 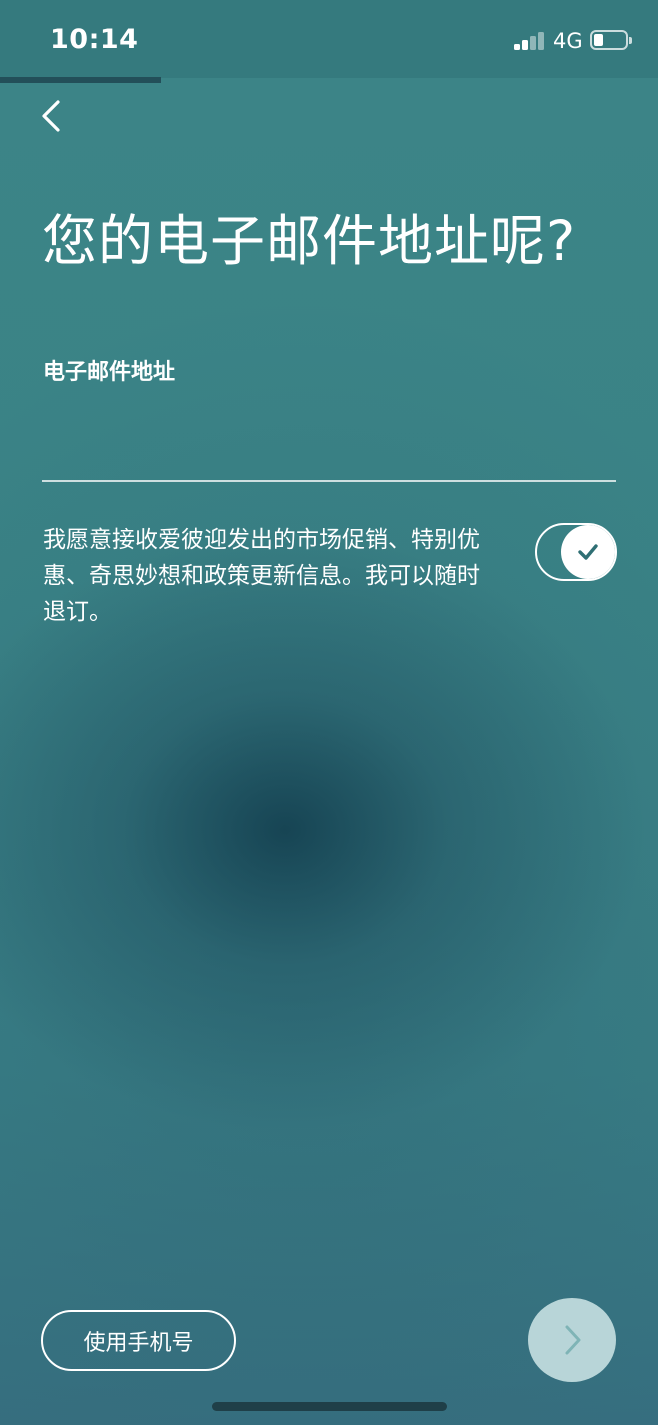 I want to click on use-phone-button: 使用手机号, so click(x=138, y=1340).